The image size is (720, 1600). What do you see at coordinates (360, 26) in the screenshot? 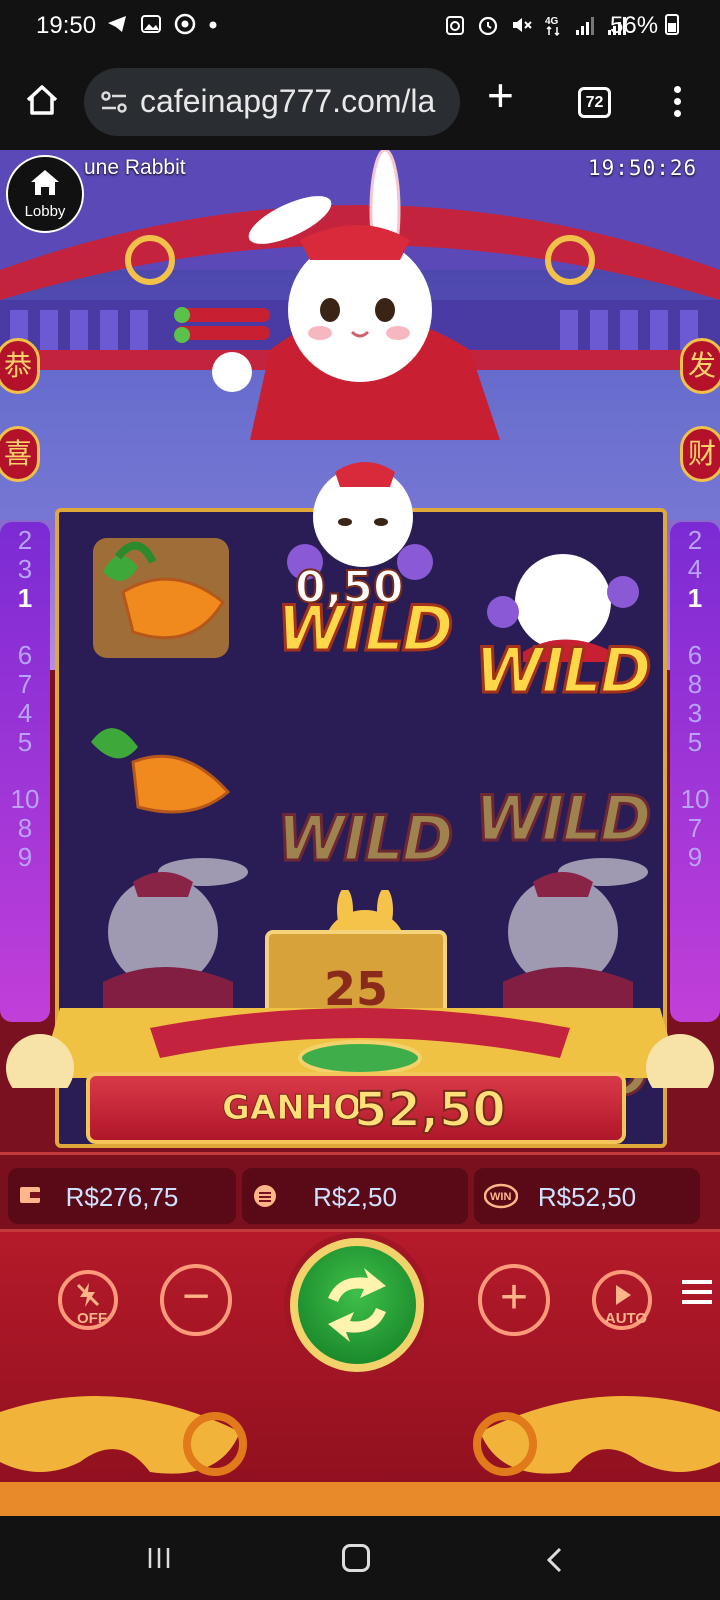
I see `status-bar: 19:50 4G 56%` at bounding box center [360, 26].